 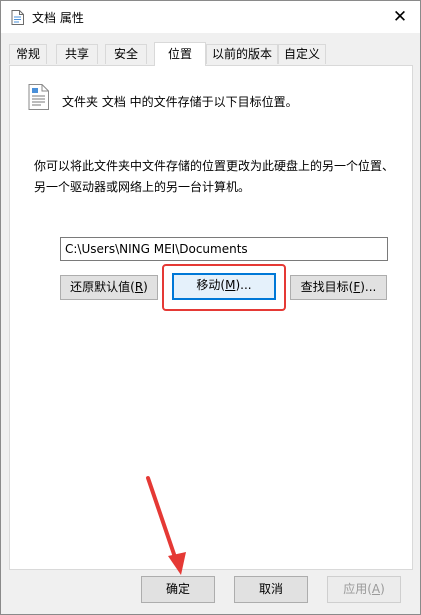 What do you see at coordinates (324, 287) in the screenshot?
I see `find-label: 查找目标` at bounding box center [324, 287].